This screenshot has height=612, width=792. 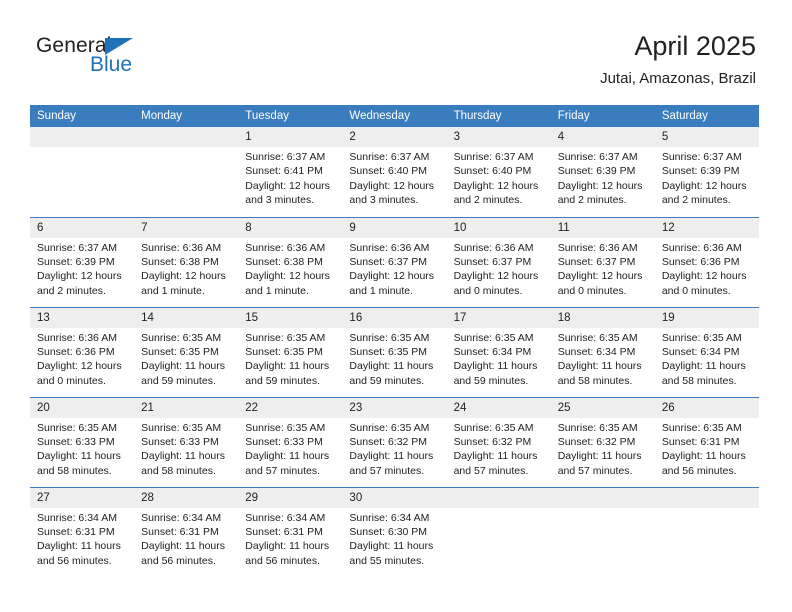 I want to click on weekday-header-tuesday: Tuesday, so click(x=290, y=116).